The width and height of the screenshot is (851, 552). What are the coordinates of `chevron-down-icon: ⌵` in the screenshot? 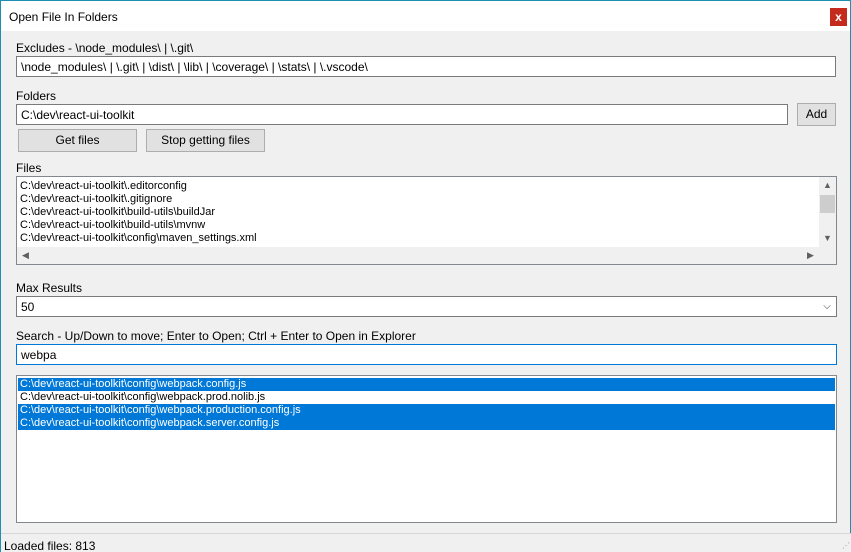 It's located at (827, 306).